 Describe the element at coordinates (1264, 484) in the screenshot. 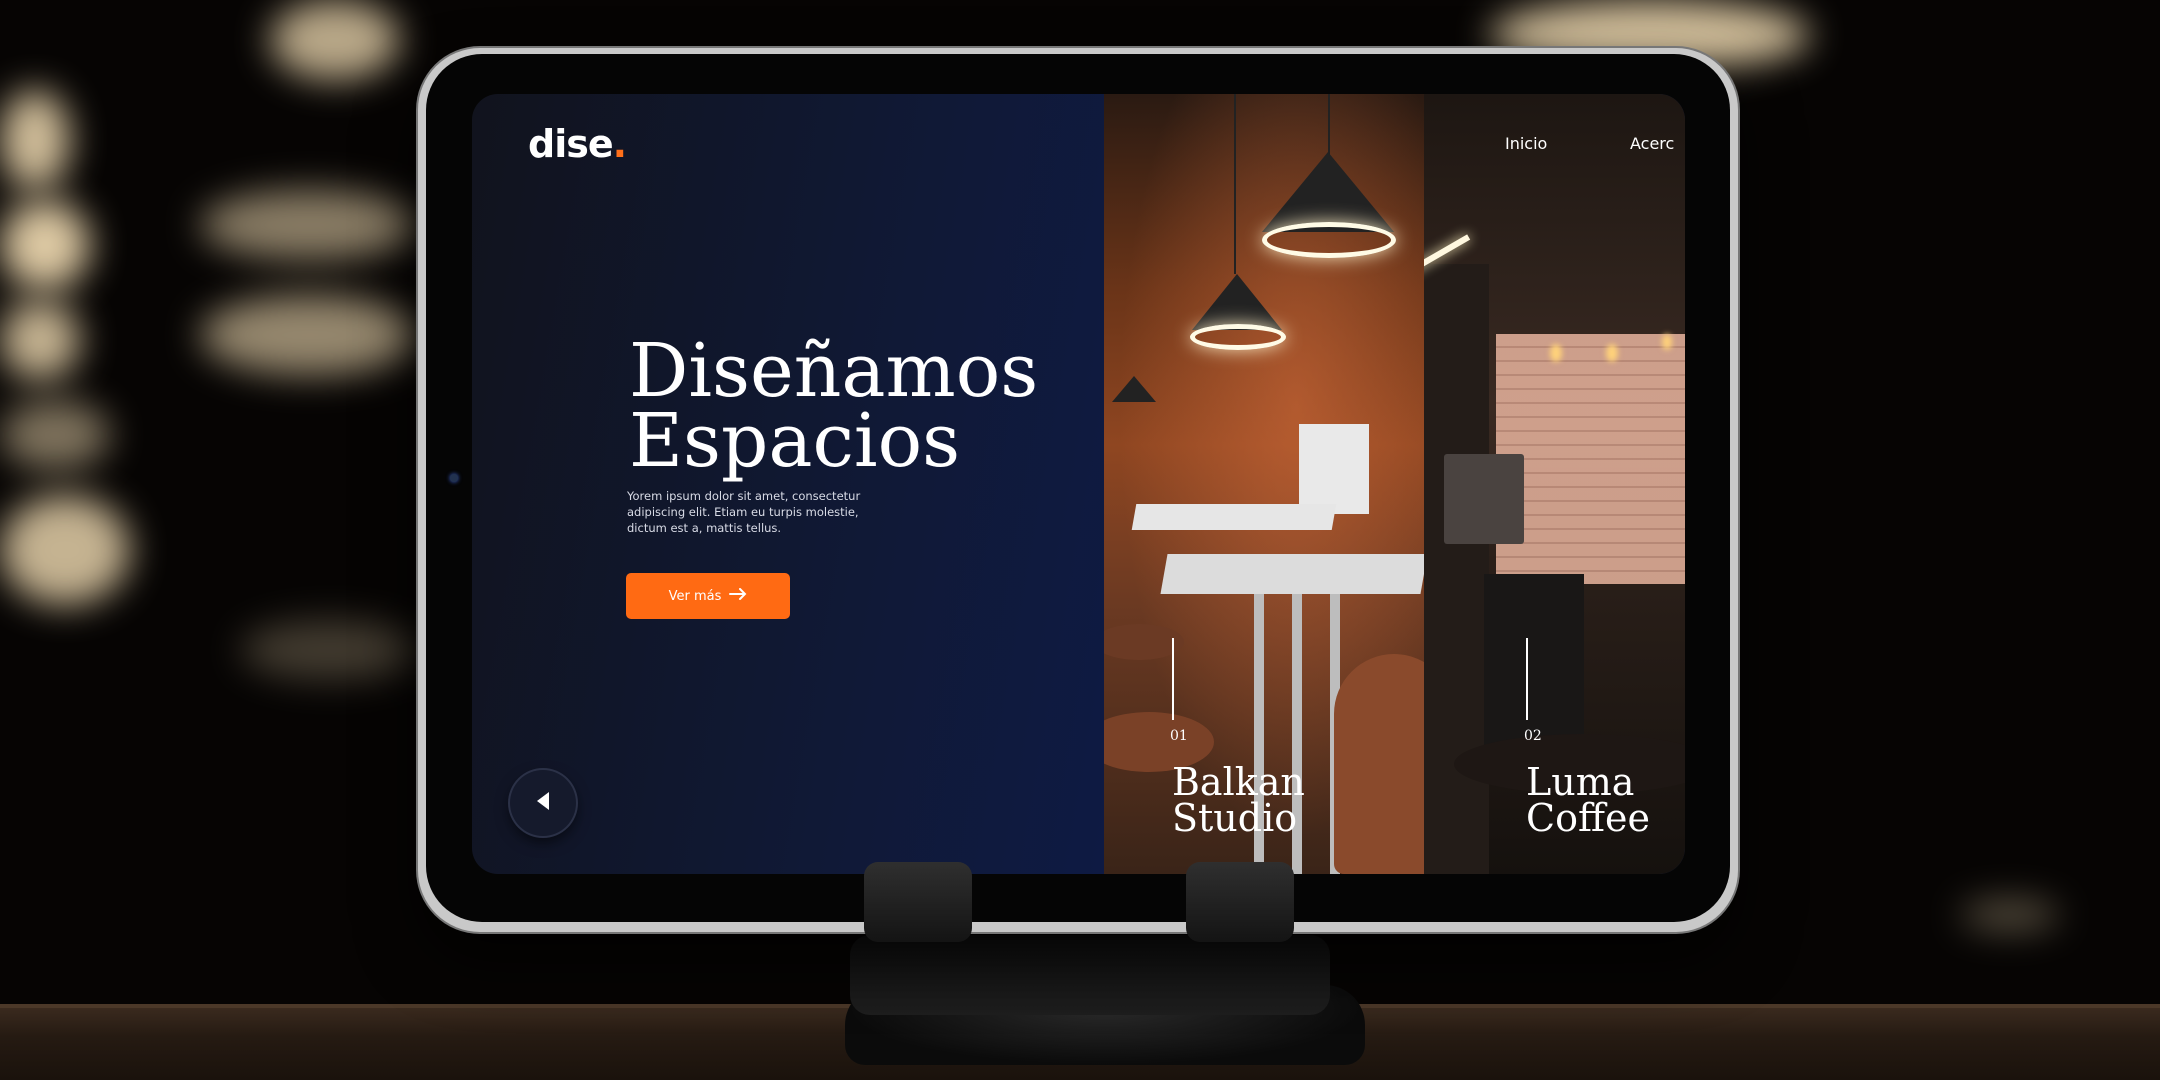

I see `project-card-balkan-studio: 01 Balkan Studio` at that location.